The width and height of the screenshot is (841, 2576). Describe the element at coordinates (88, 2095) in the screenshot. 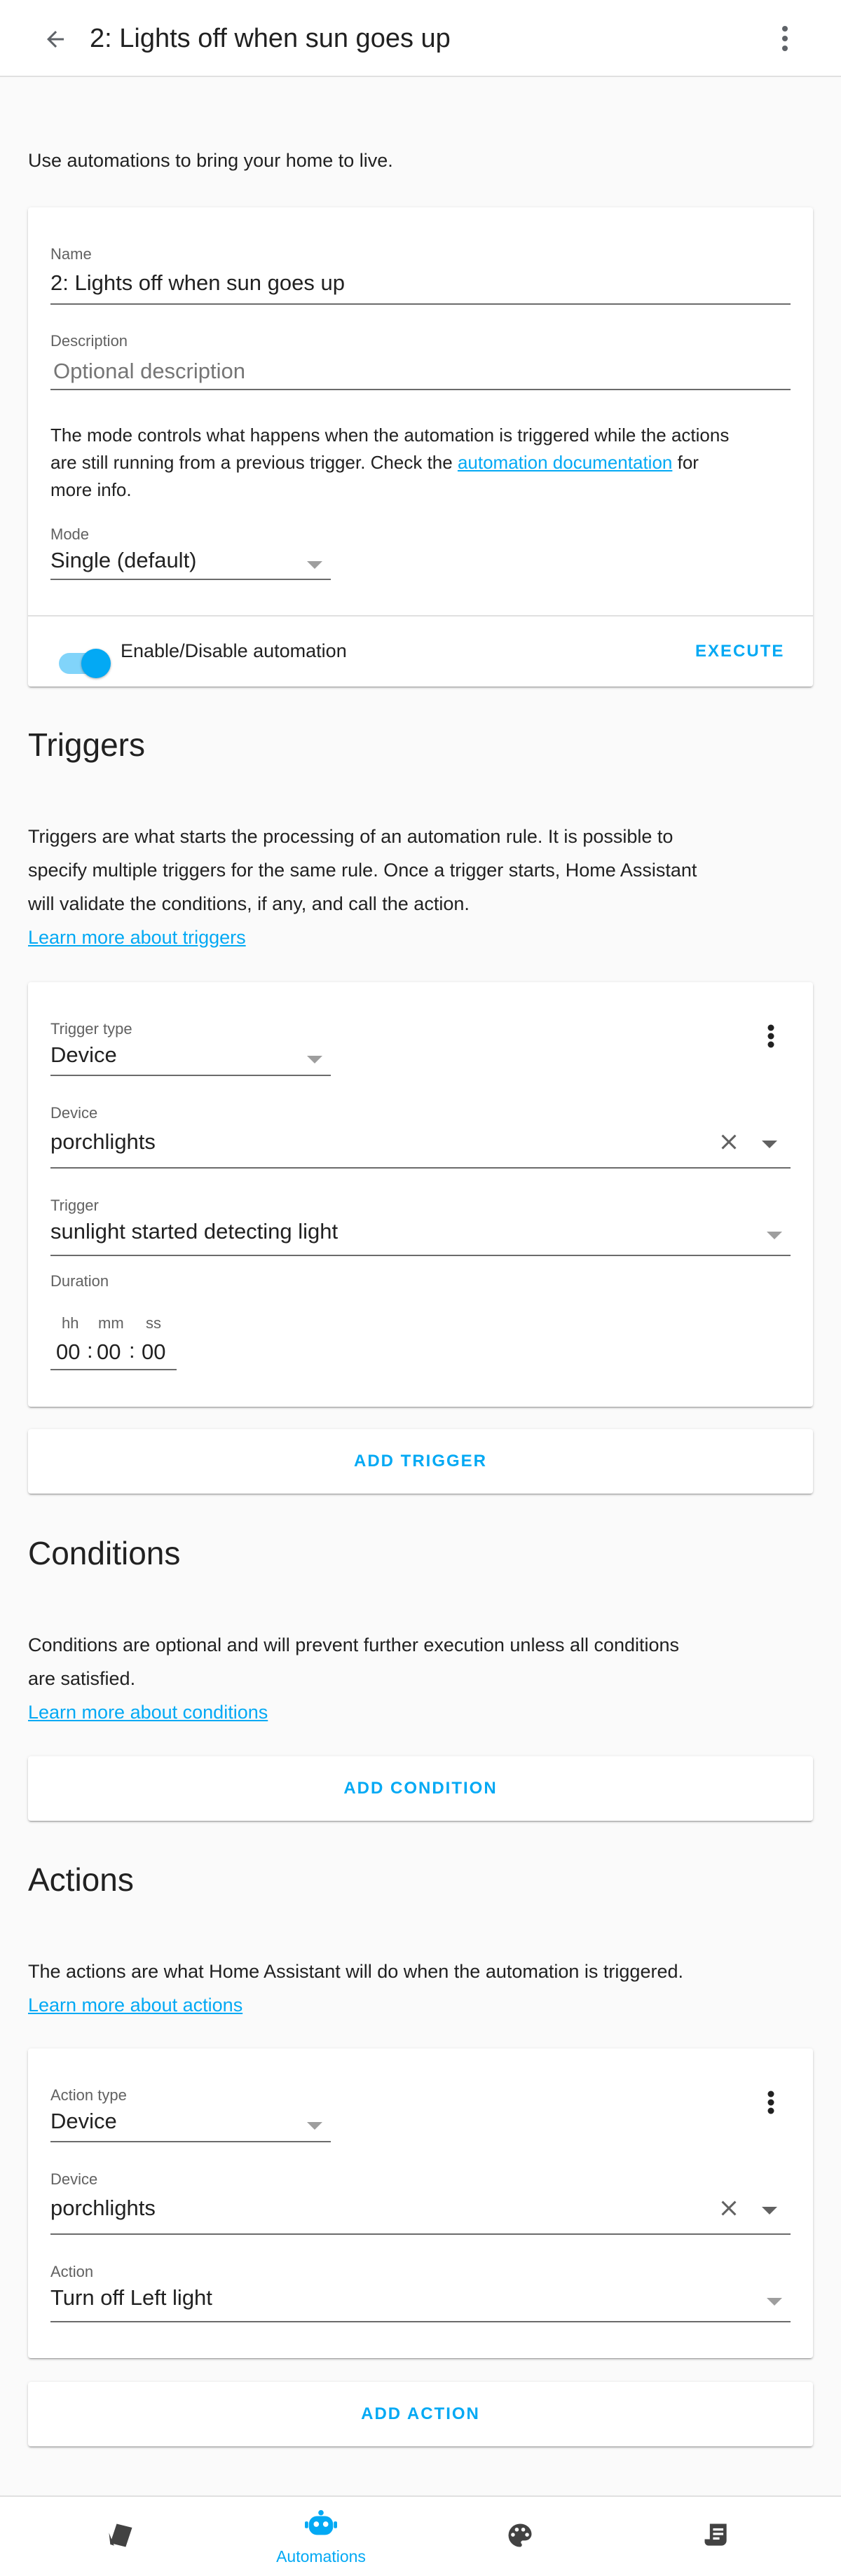

I see `action-type-label: Action type` at that location.